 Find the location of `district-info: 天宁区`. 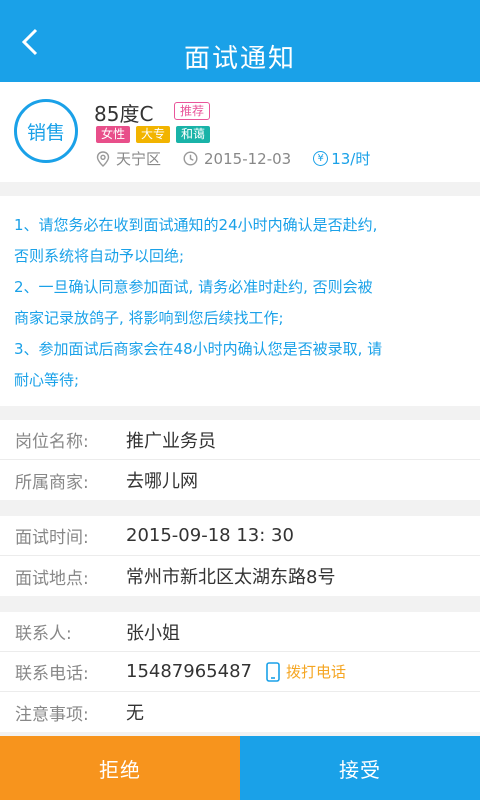

district-info: 天宁区 is located at coordinates (128, 158).